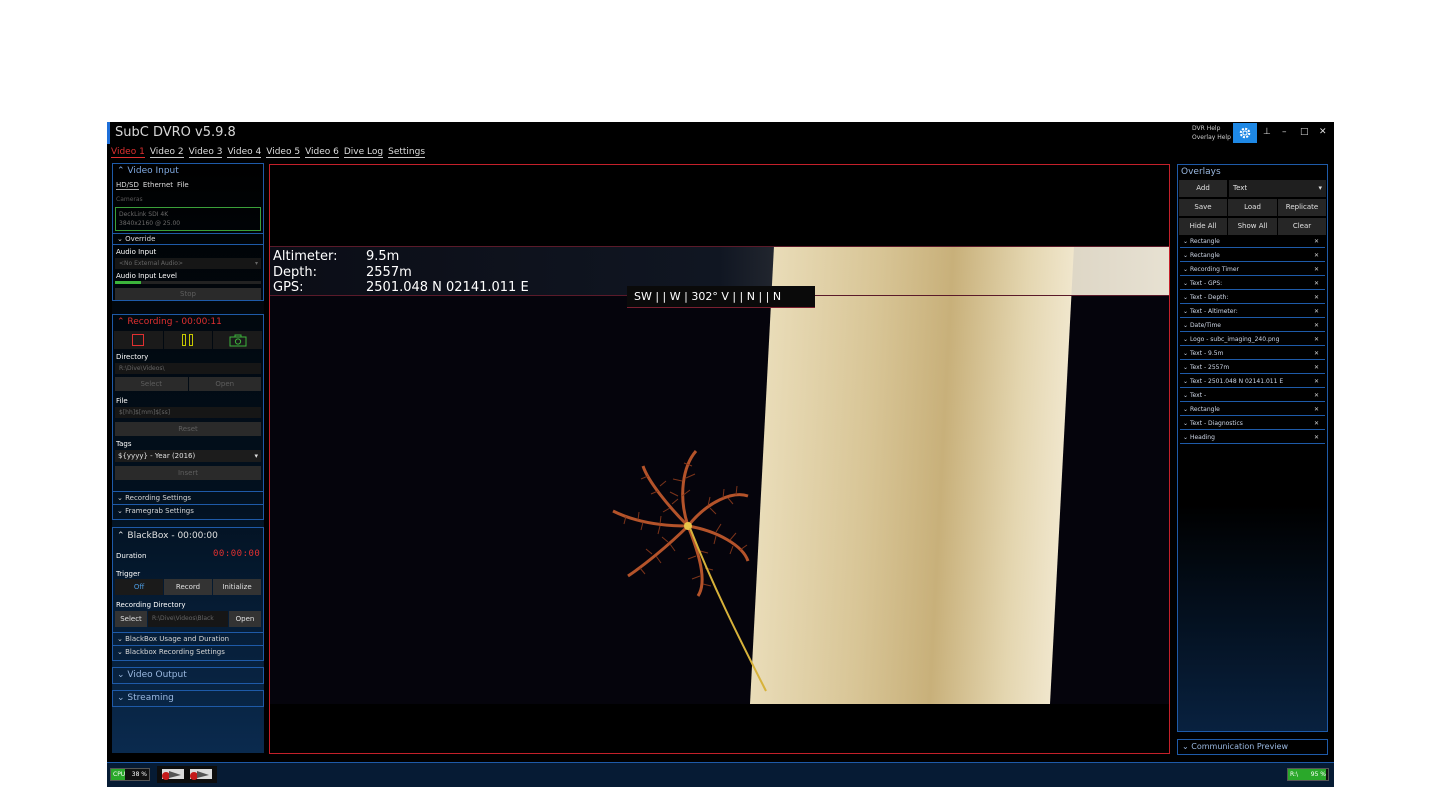 The image size is (1441, 811). What do you see at coordinates (151, 384) in the screenshot?
I see `select-directory-button: Select` at bounding box center [151, 384].